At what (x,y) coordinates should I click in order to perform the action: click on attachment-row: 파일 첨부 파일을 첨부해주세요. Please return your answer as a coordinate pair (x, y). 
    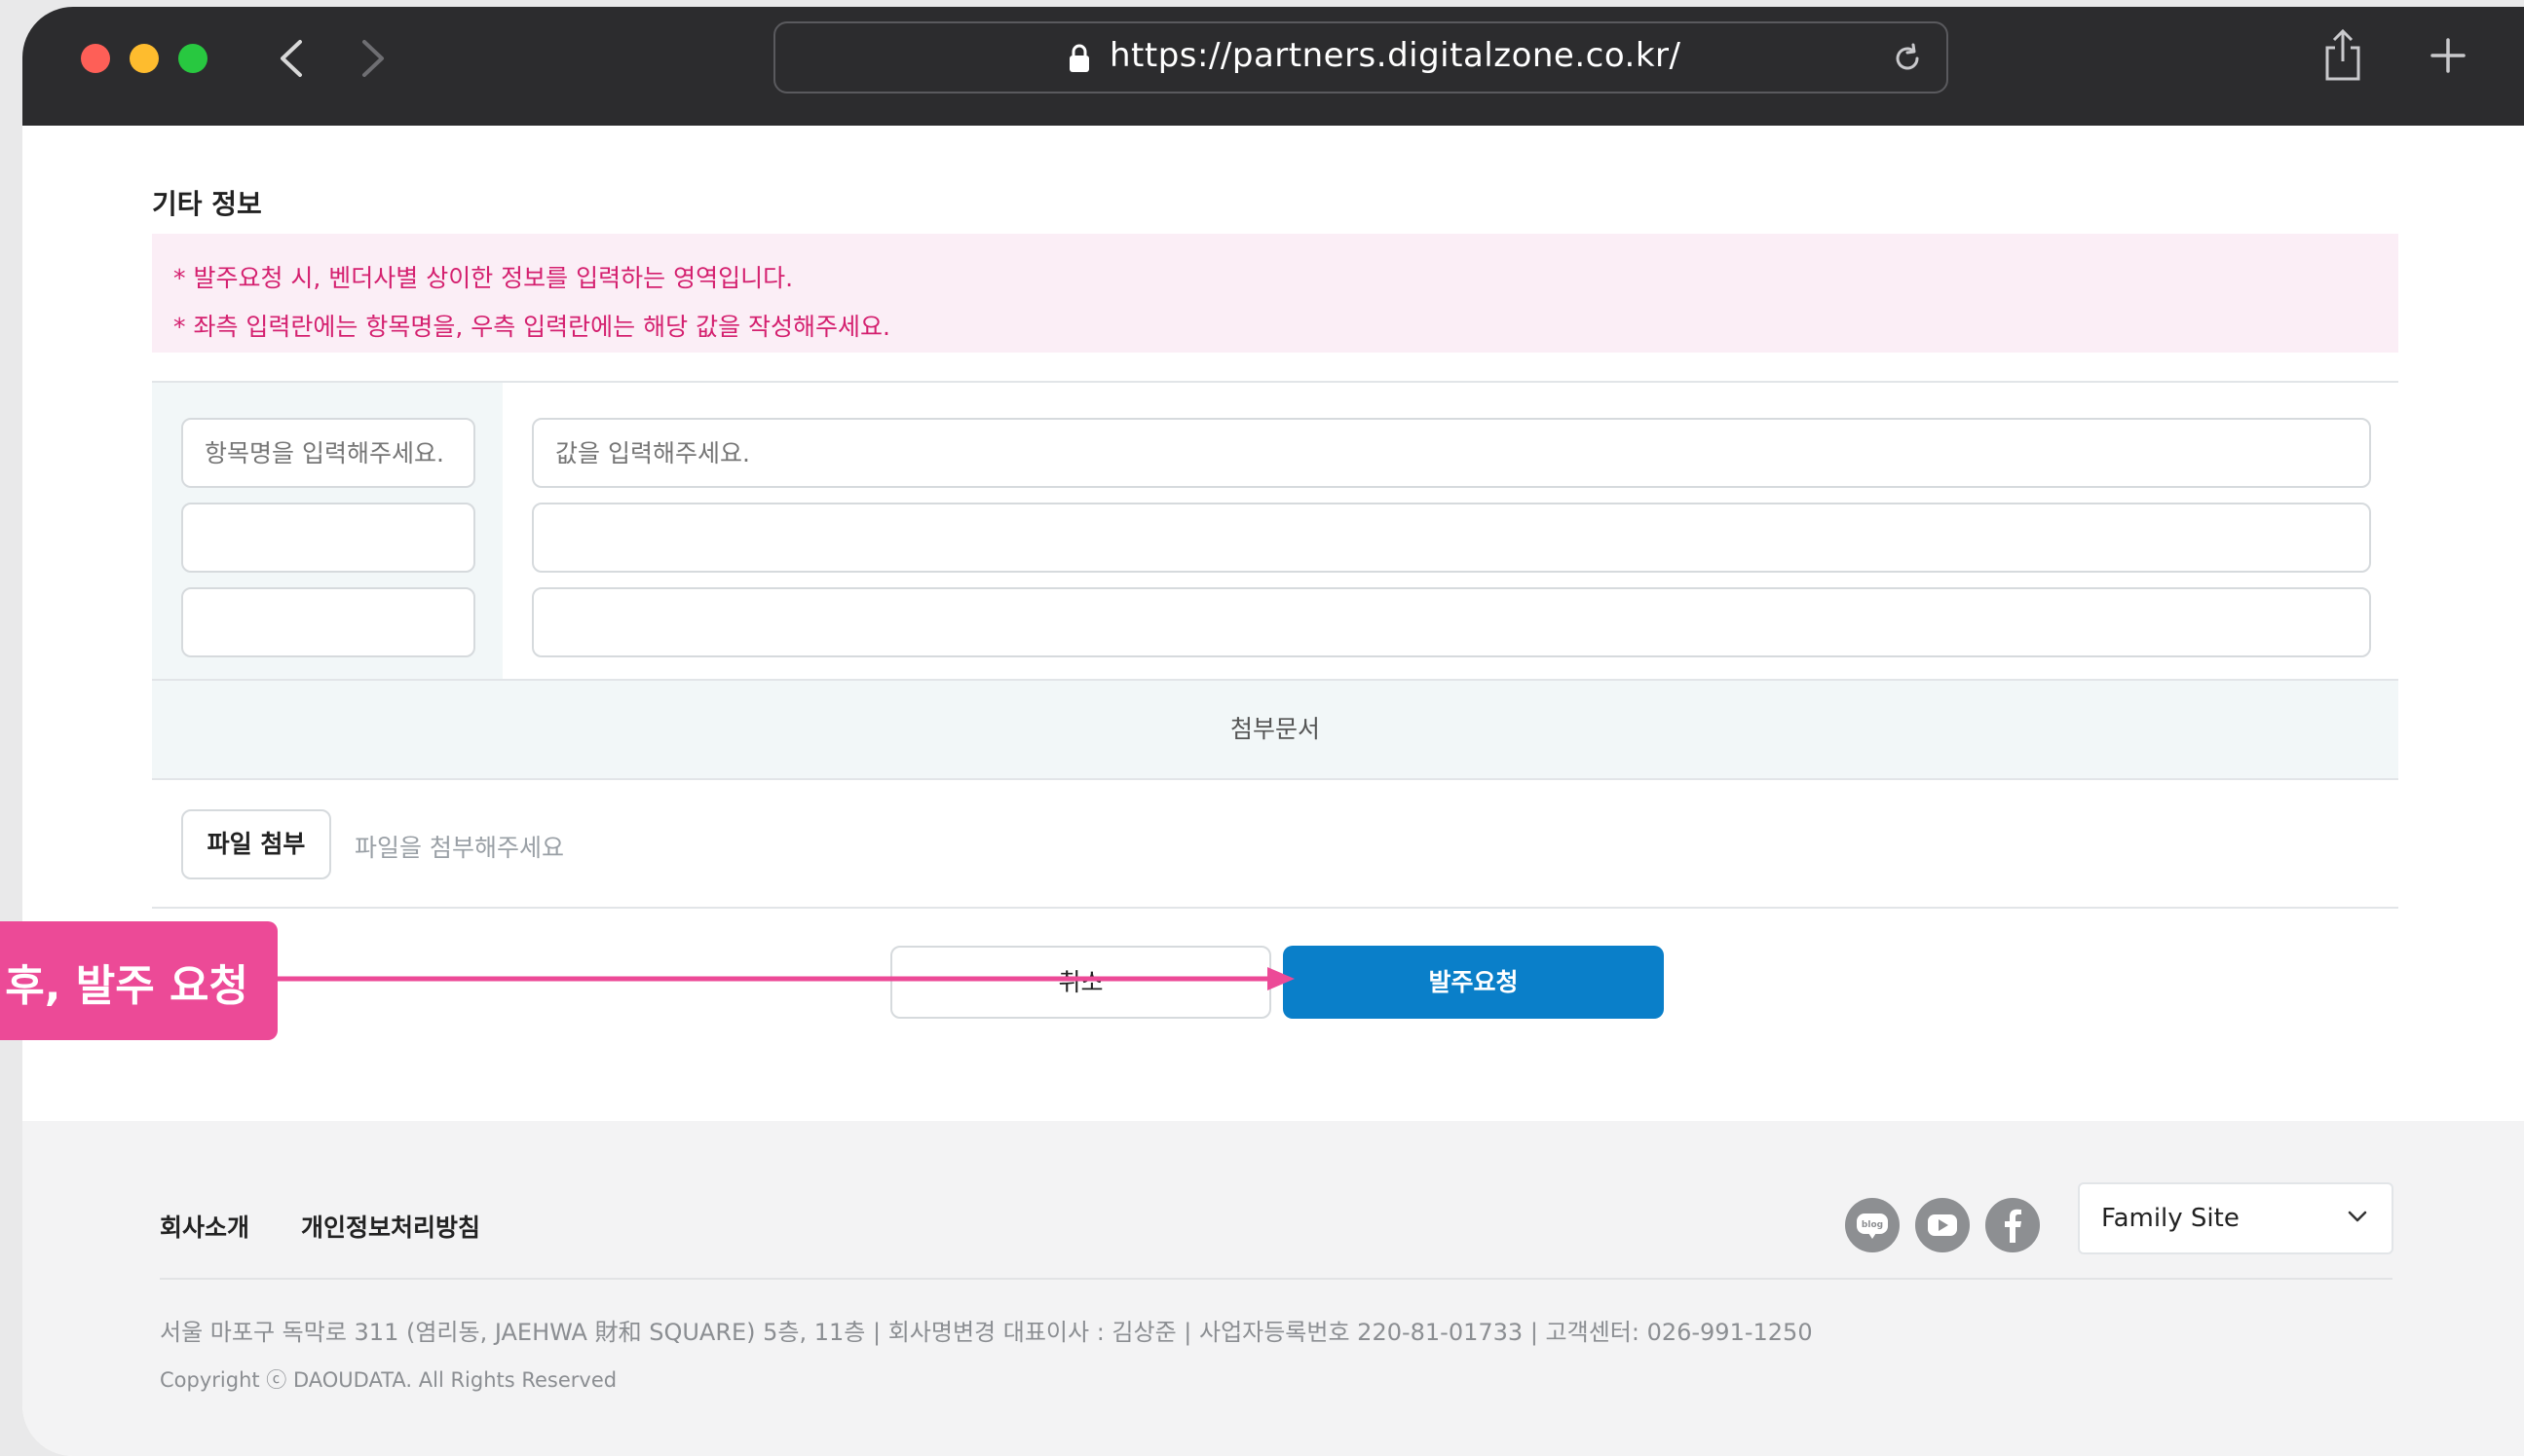
    Looking at the image, I should click on (1275, 844).